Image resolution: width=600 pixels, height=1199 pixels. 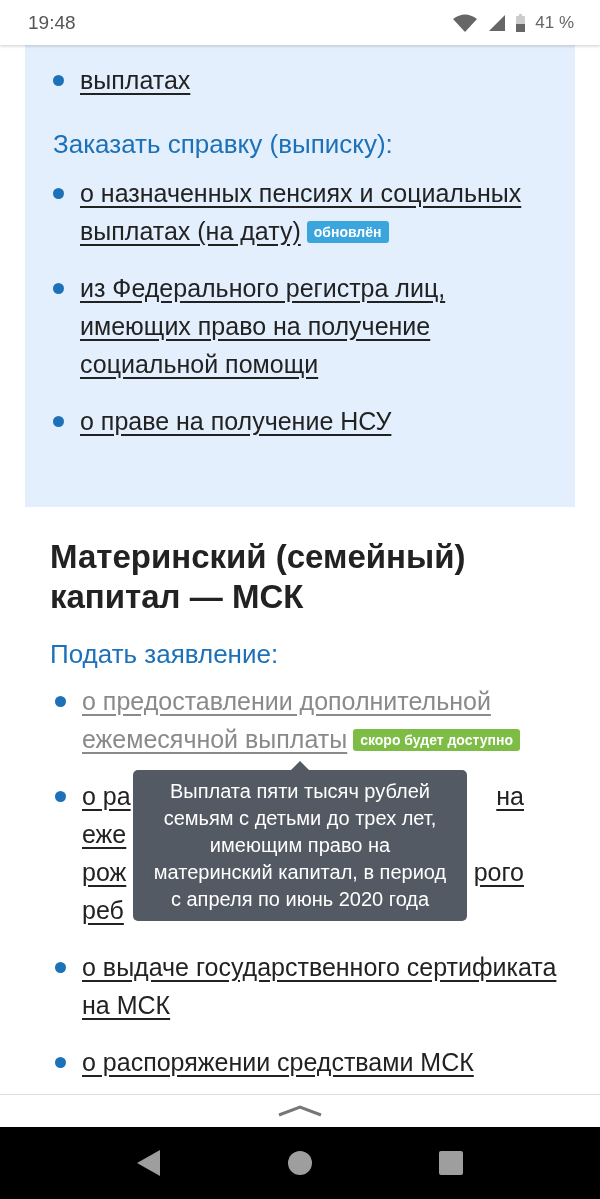 I want to click on subheading: Подать заявление:, so click(x=165, y=654).